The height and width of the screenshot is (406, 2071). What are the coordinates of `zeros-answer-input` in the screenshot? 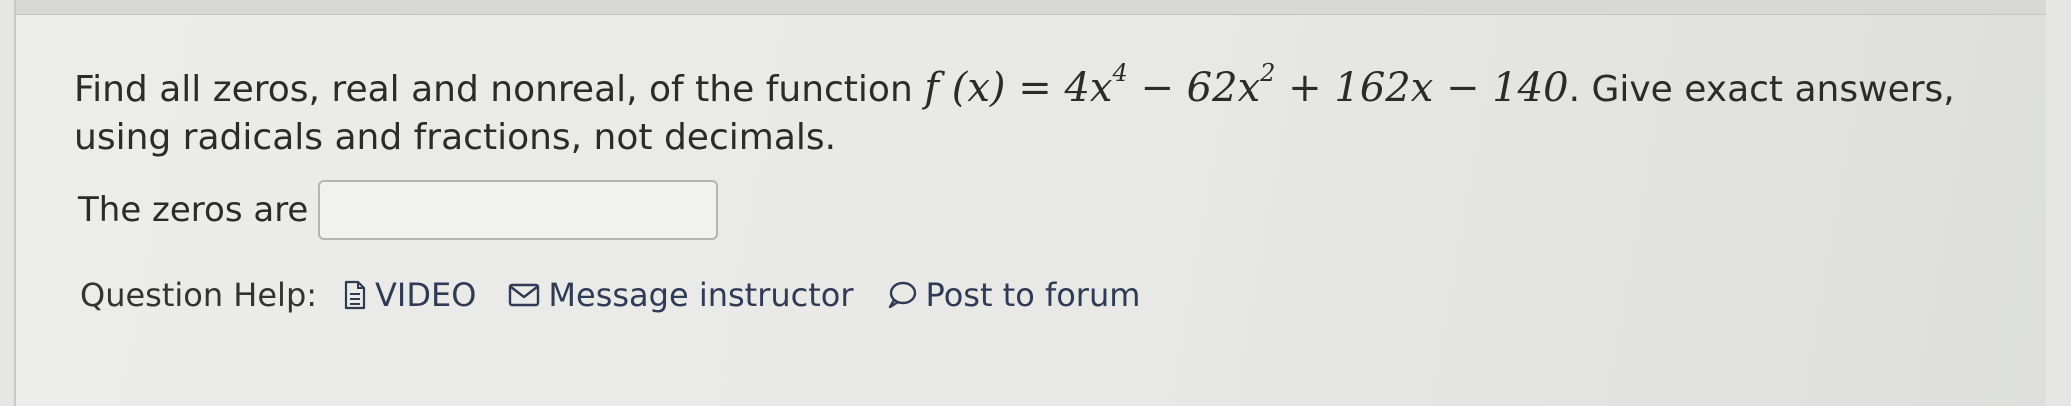 It's located at (518, 210).